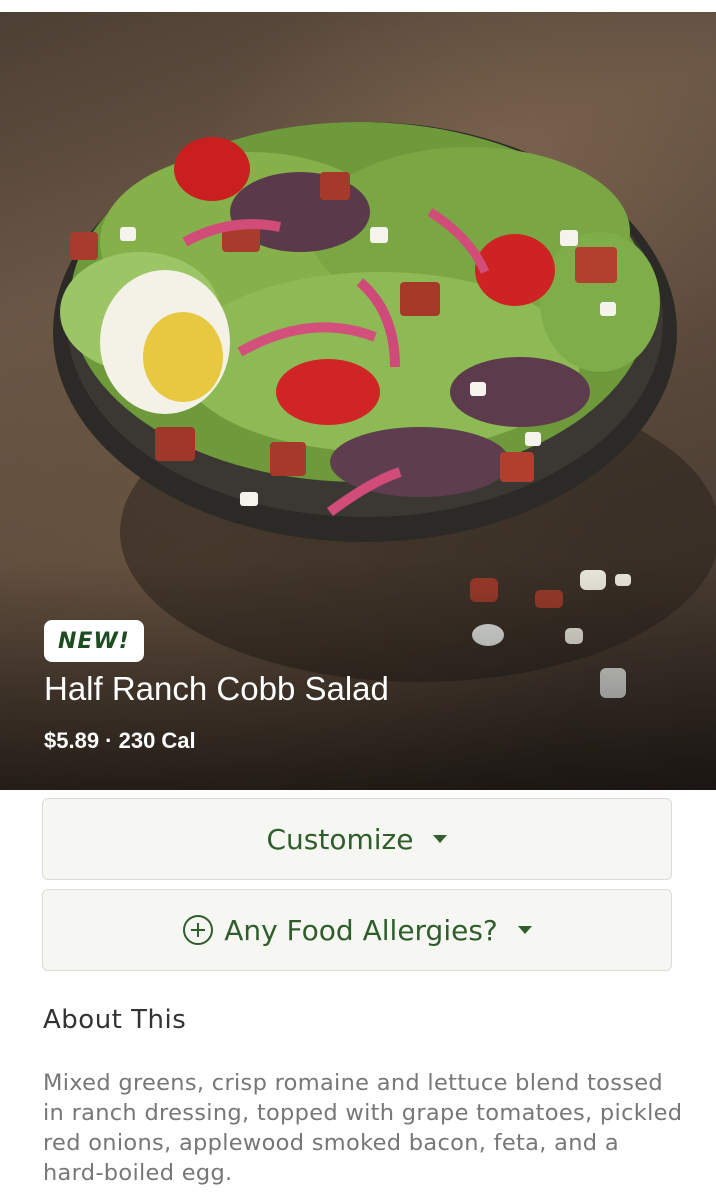  I want to click on new-badge: NEW!, so click(94, 641).